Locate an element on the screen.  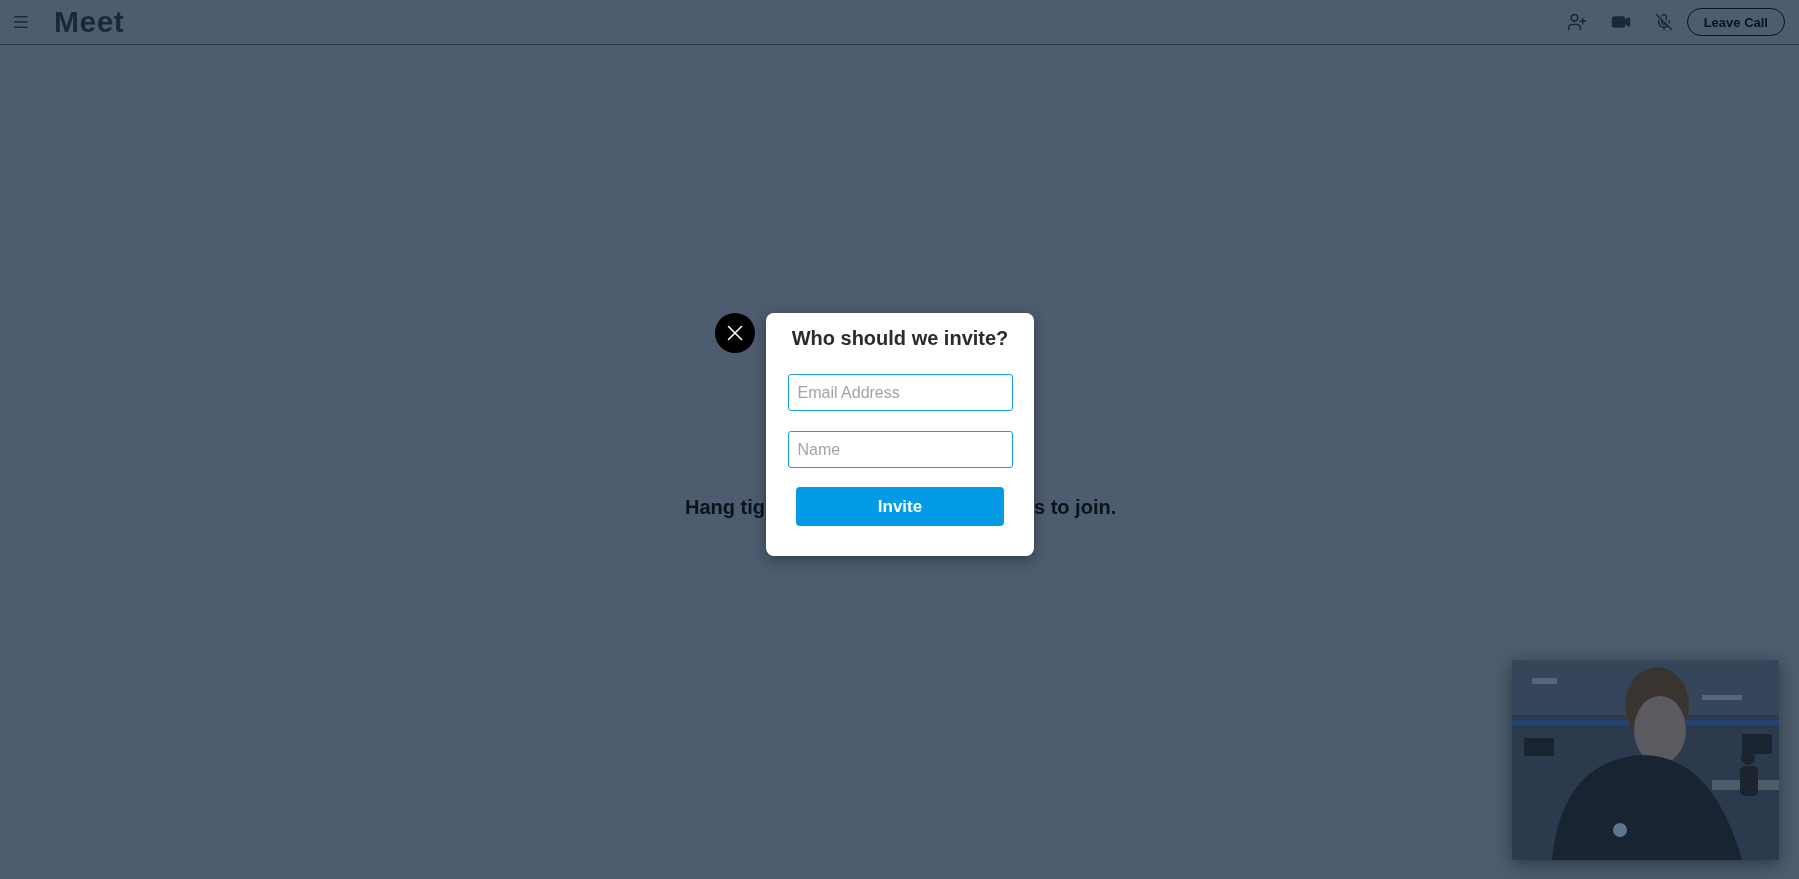
dialog-title: Who should we invite? is located at coordinates (900, 338).